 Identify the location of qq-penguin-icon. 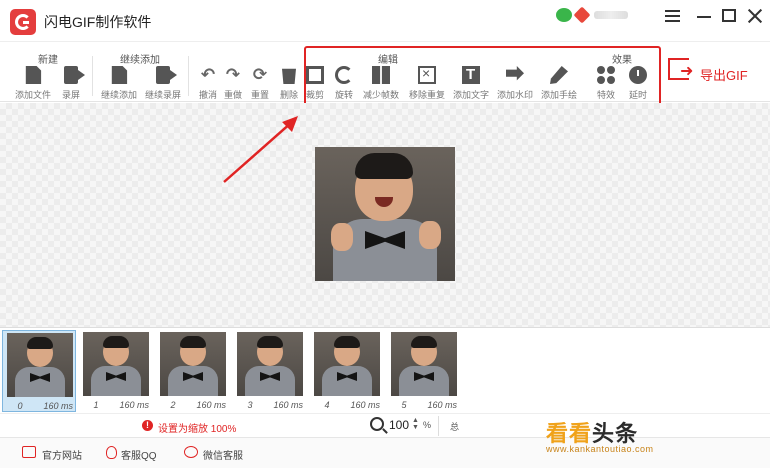
(111, 452).